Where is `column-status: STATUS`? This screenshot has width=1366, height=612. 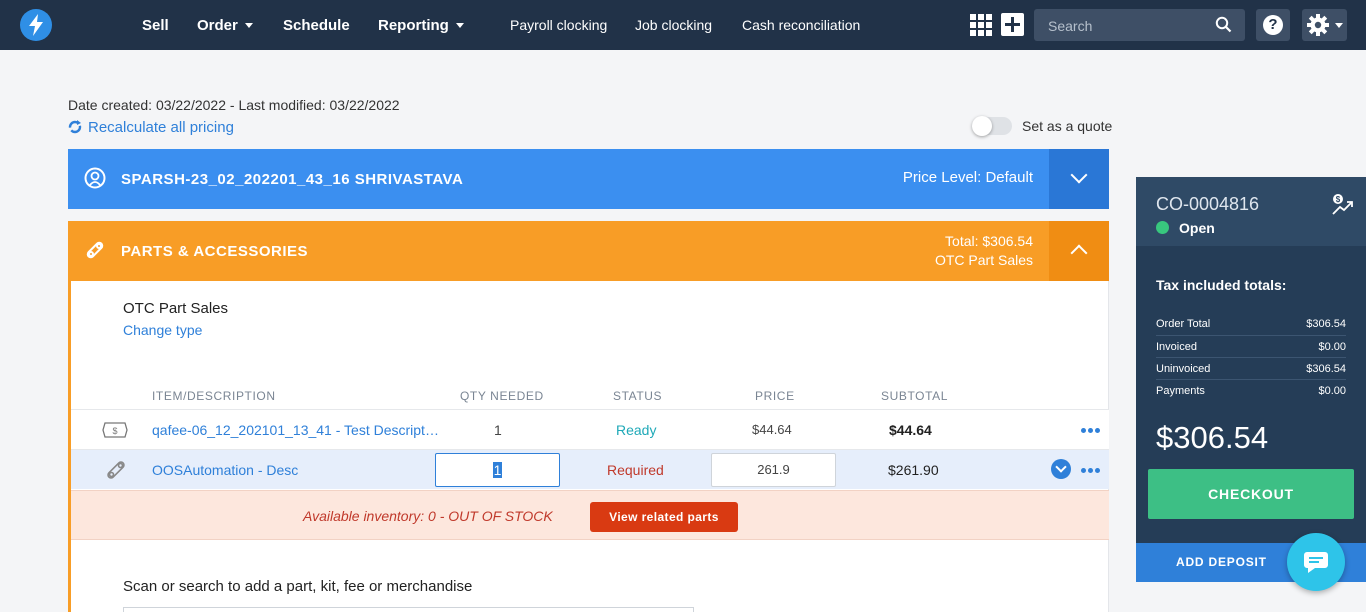 column-status: STATUS is located at coordinates (638, 396).